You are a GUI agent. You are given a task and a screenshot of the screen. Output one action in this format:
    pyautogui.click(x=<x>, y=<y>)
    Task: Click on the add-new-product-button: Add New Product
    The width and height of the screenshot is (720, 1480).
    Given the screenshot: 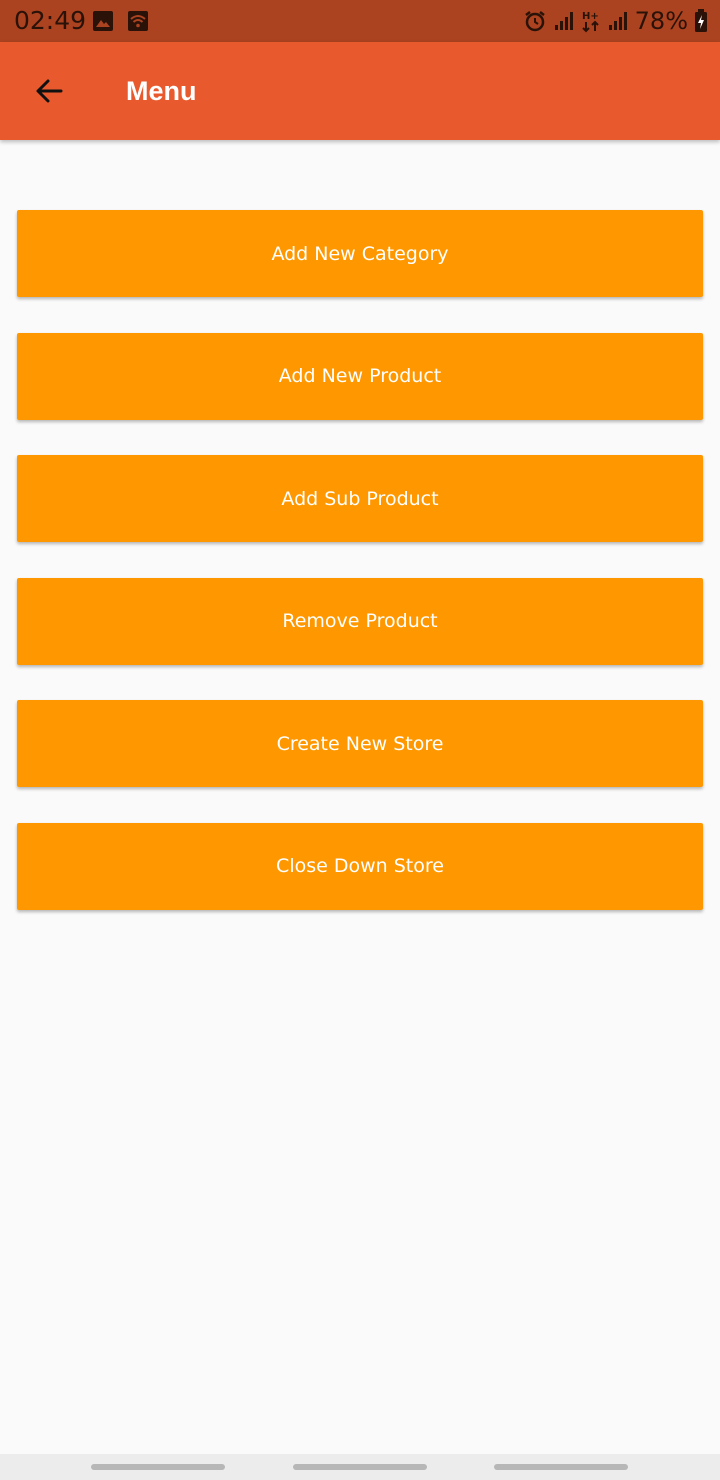 What is the action you would take?
    pyautogui.click(x=360, y=376)
    